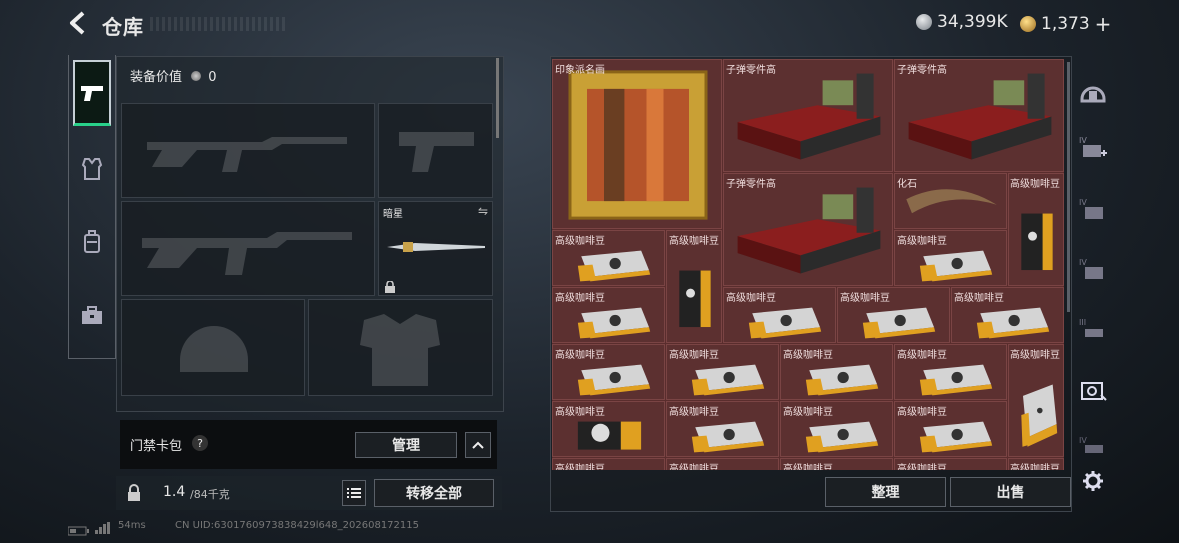  I want to click on helmet-icon, so click(214, 349).